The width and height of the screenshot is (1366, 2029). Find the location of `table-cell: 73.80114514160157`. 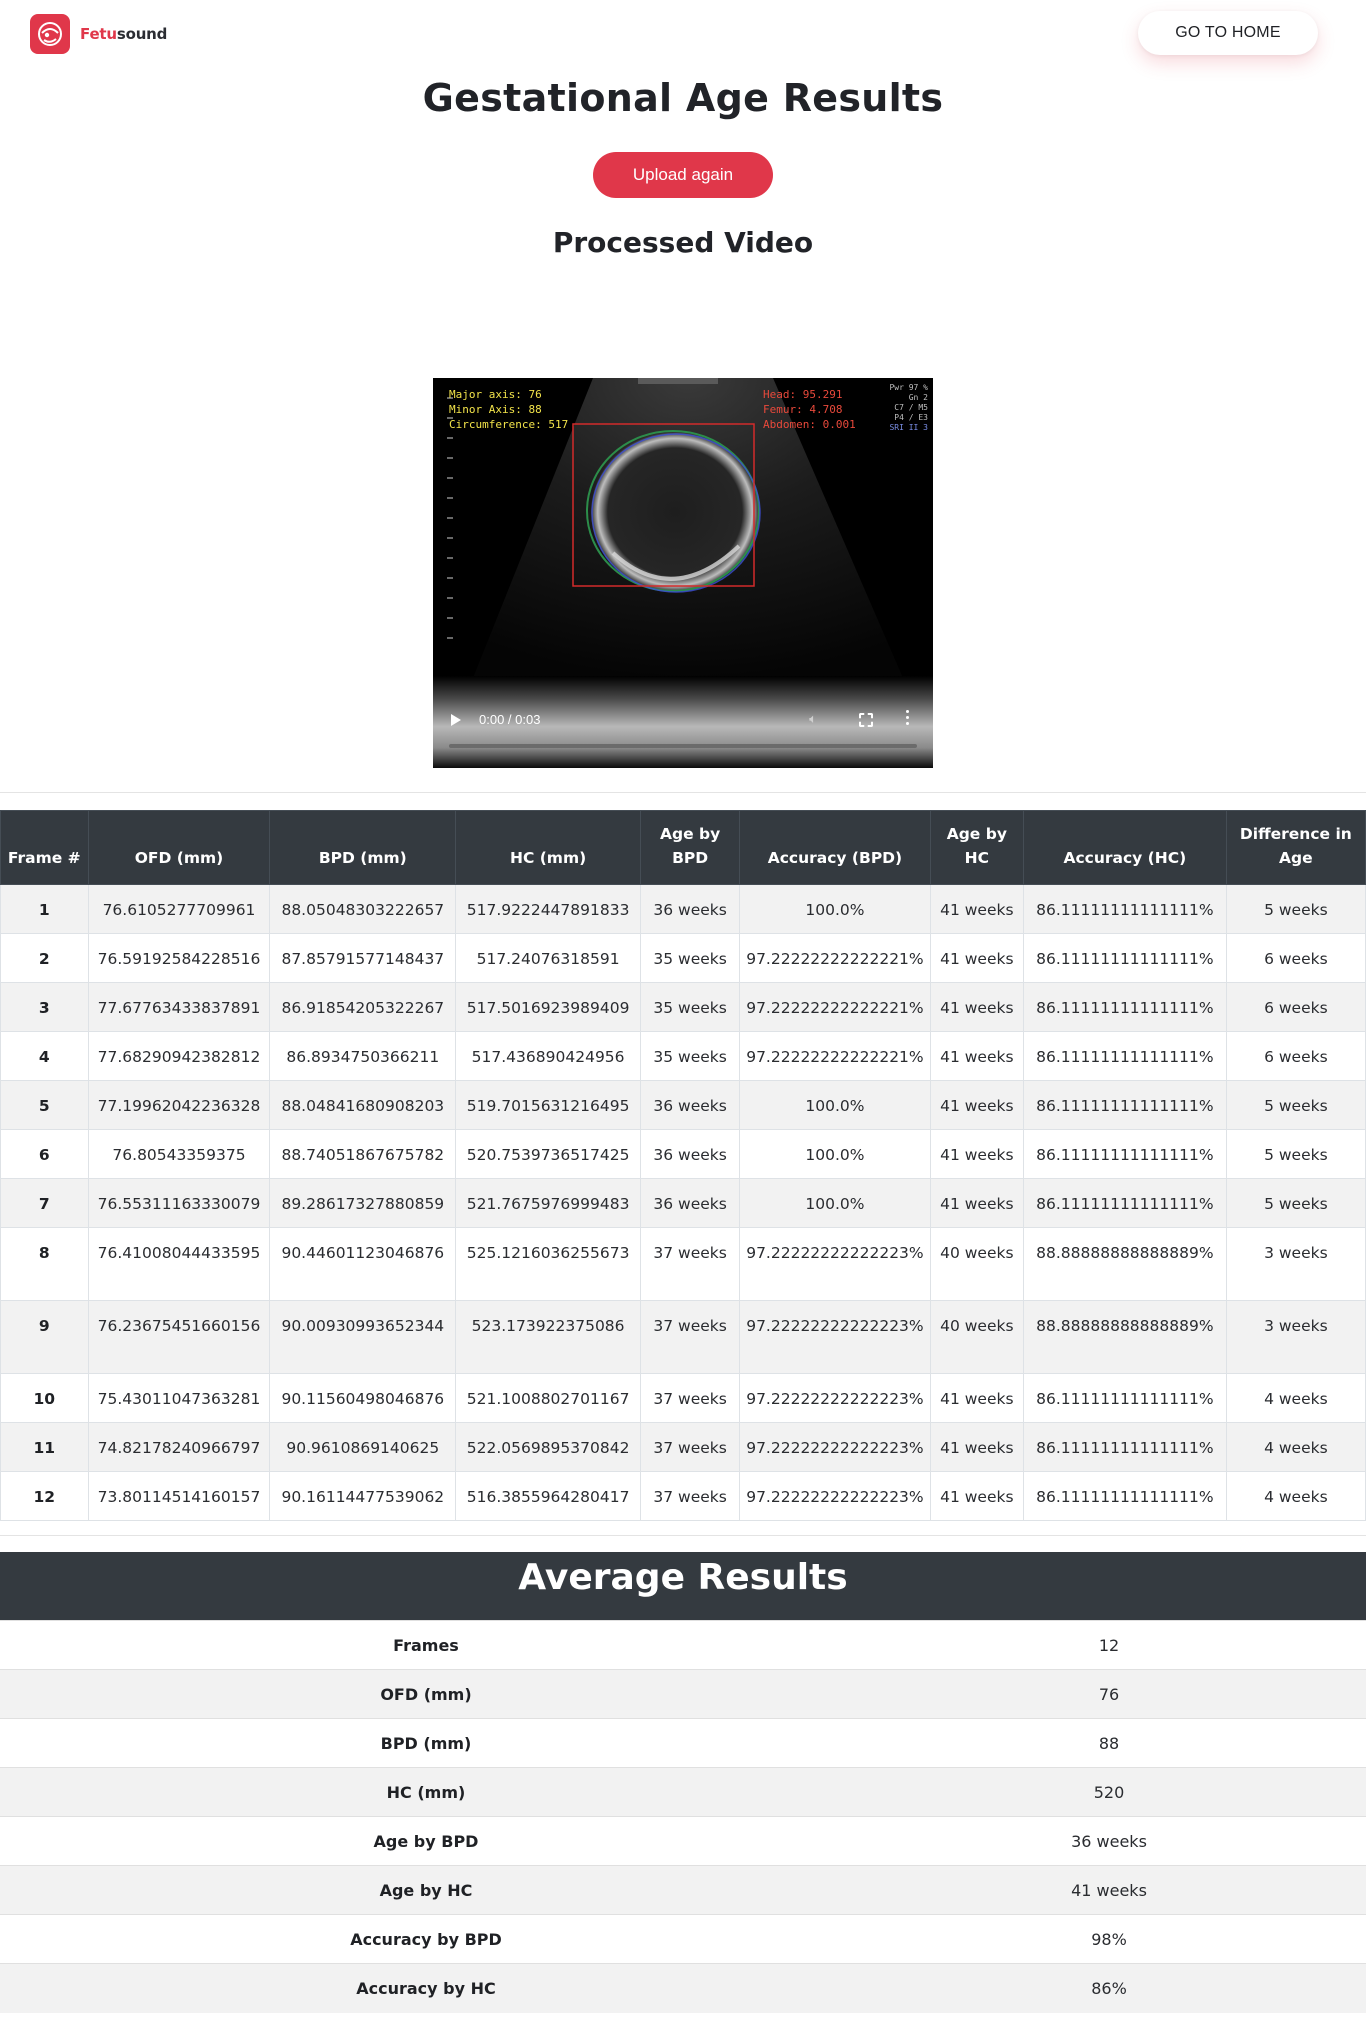

table-cell: 73.80114514160157 is located at coordinates (179, 1496).